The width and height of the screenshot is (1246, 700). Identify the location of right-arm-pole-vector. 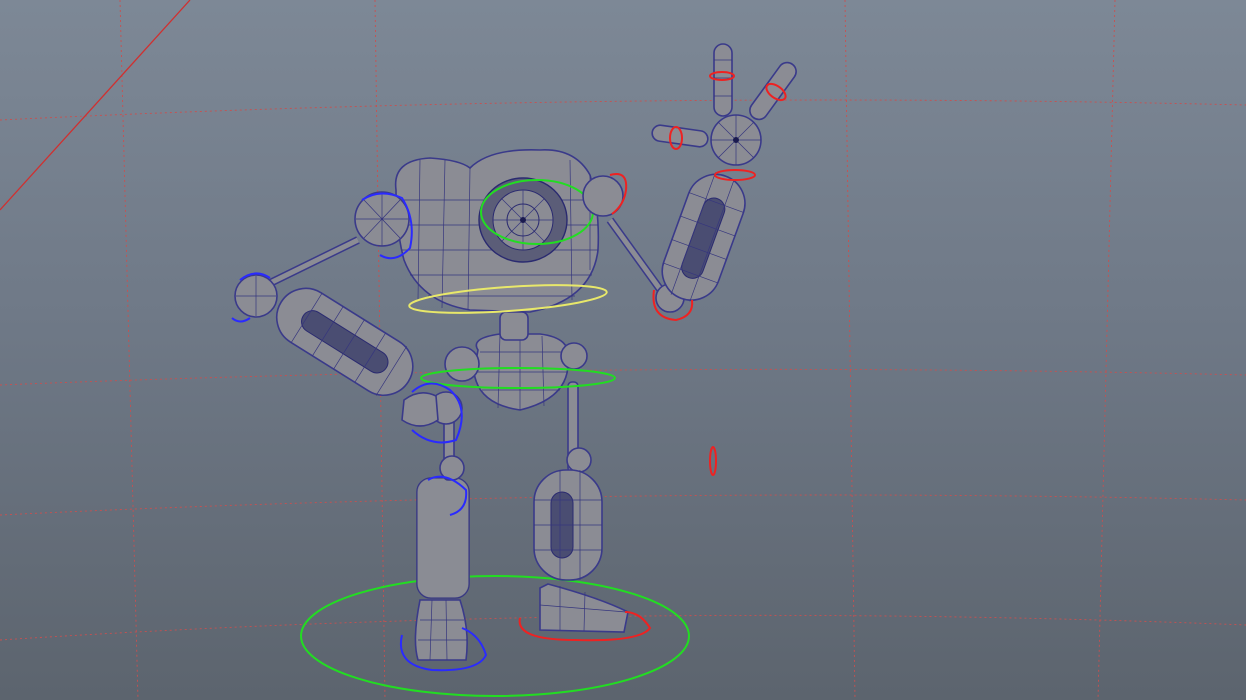
(713, 461).